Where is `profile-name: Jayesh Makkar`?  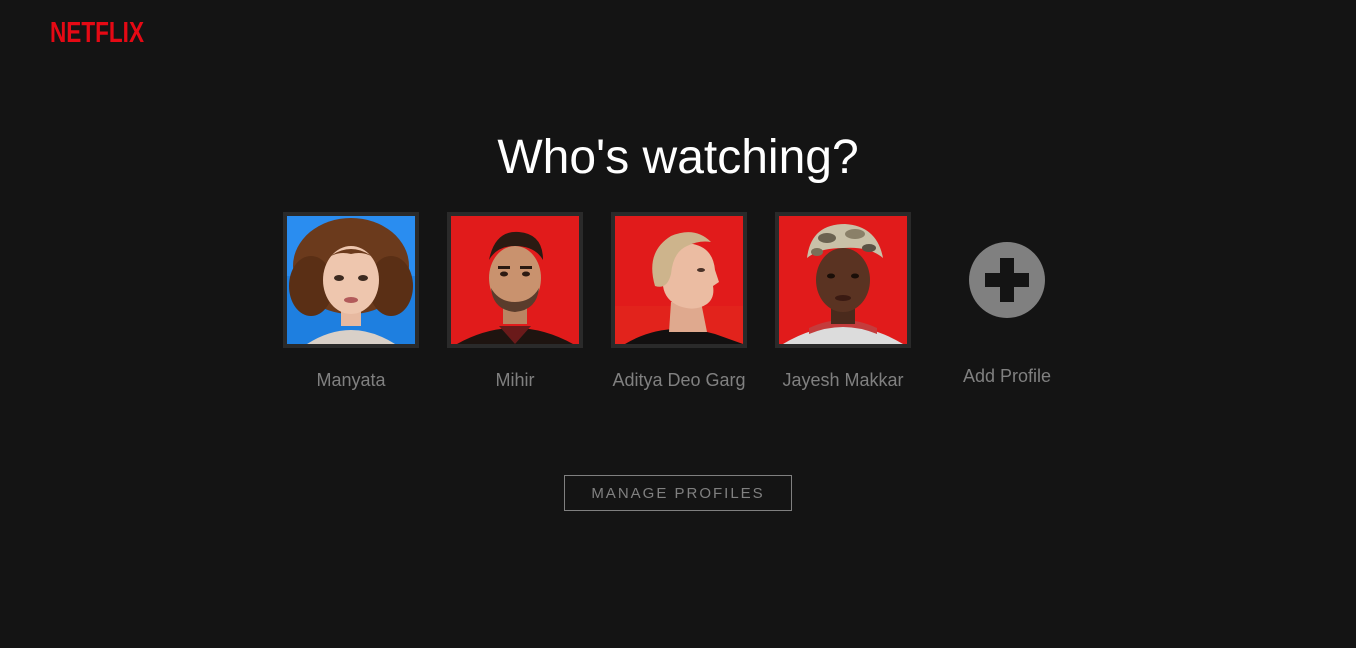 profile-name: Jayesh Makkar is located at coordinates (843, 380).